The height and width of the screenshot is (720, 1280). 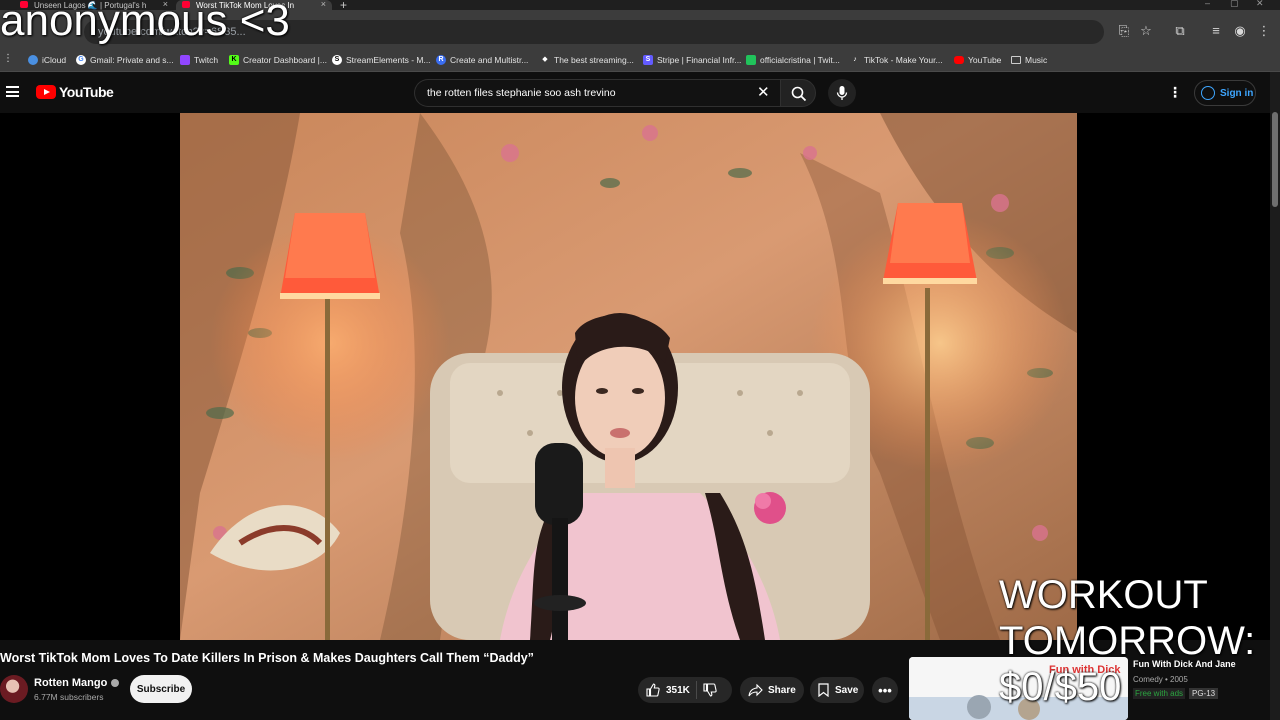 What do you see at coordinates (755, 689) in the screenshot?
I see `share-arrow-icon` at bounding box center [755, 689].